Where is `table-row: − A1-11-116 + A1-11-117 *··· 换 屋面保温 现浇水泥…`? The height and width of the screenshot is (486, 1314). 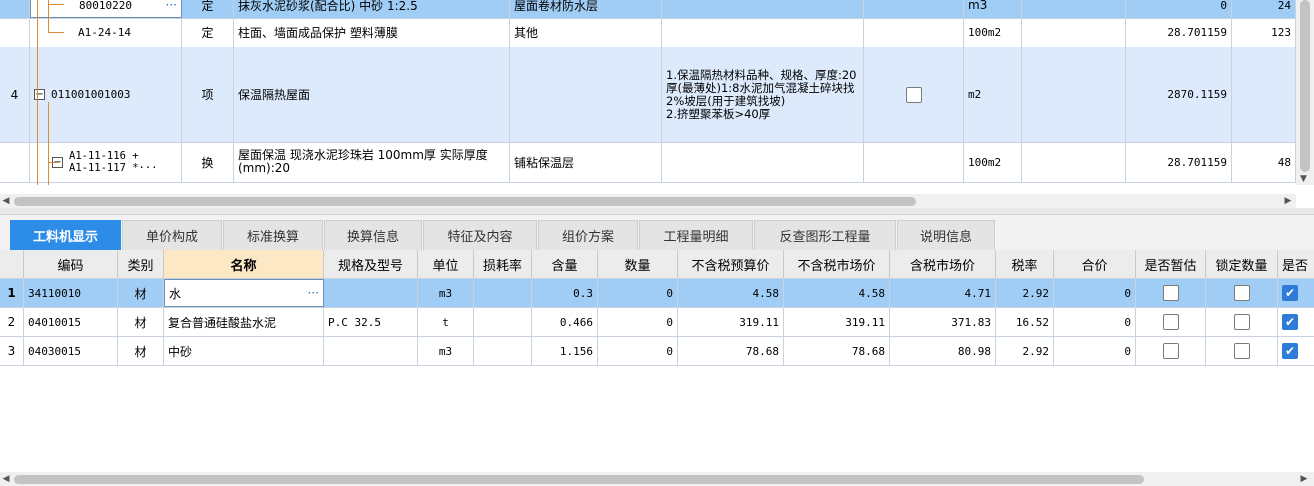 table-row: − A1-11-116 + A1-11-117 *··· 换 屋面保温 现浇水泥… is located at coordinates (648, 162).